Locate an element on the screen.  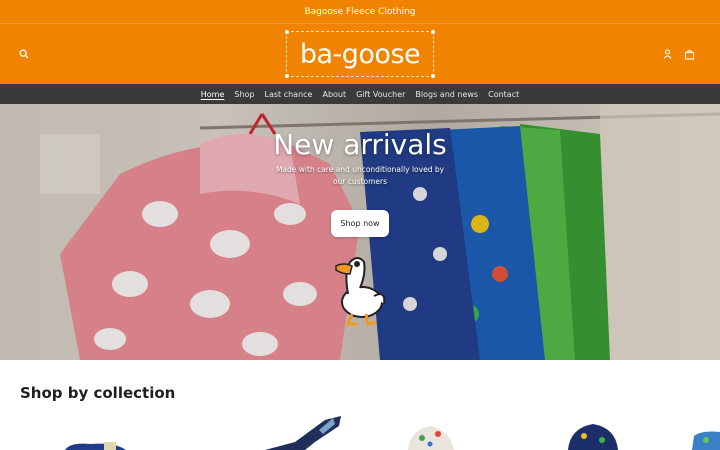
goose-mascot is located at coordinates (360, 291).